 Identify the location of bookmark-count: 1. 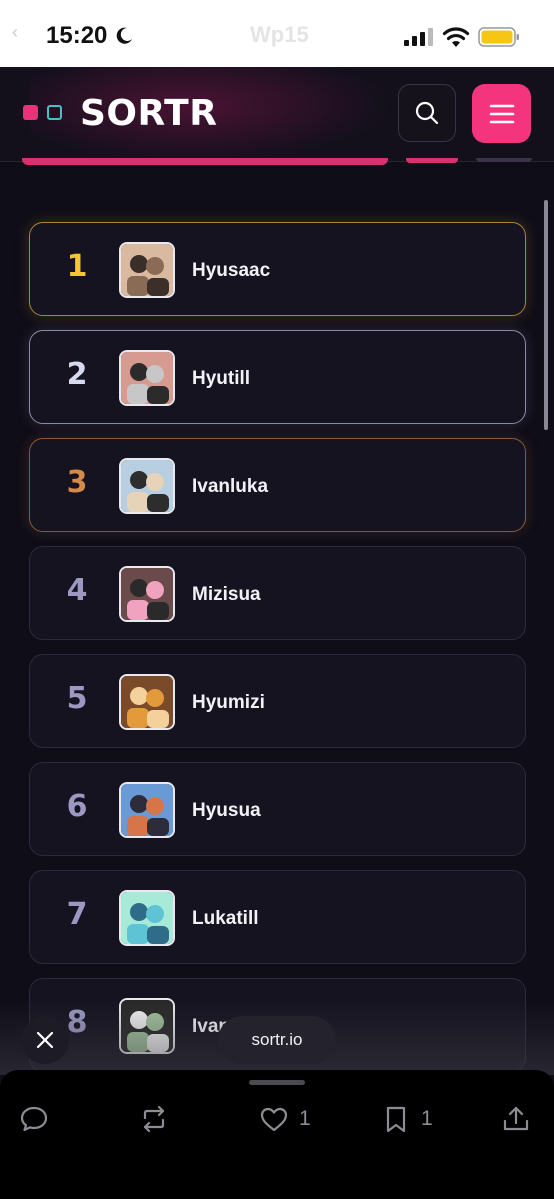
(427, 1118).